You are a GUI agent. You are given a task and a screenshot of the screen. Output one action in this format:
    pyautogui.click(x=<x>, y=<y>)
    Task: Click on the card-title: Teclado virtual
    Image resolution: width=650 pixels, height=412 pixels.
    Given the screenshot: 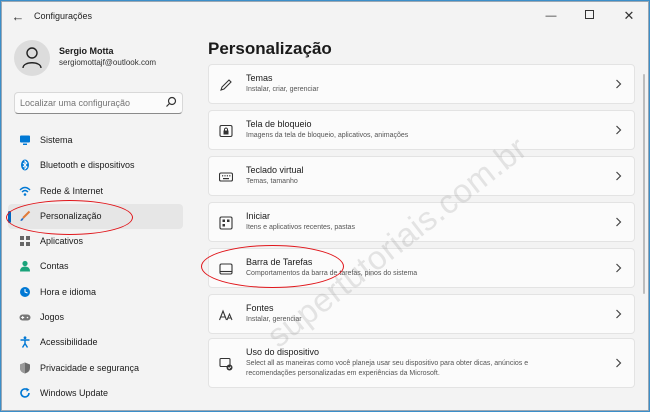 What is the action you would take?
    pyautogui.click(x=275, y=170)
    